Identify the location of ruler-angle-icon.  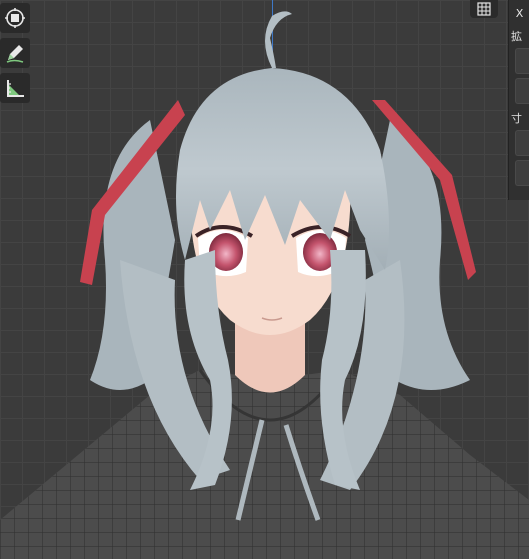
(15, 88).